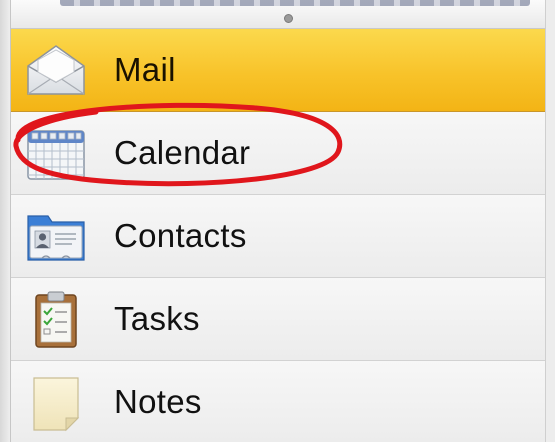  Describe the element at coordinates (288, 18) in the screenshot. I see `resize-grip-handle` at that location.